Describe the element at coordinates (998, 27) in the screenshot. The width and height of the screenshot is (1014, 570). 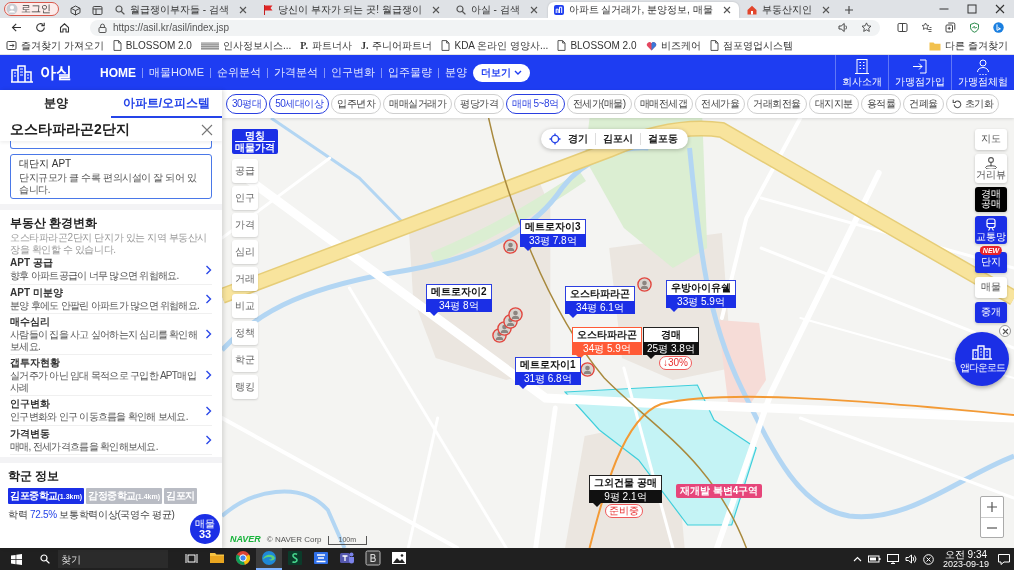
I see `assistant-logo-icon` at that location.